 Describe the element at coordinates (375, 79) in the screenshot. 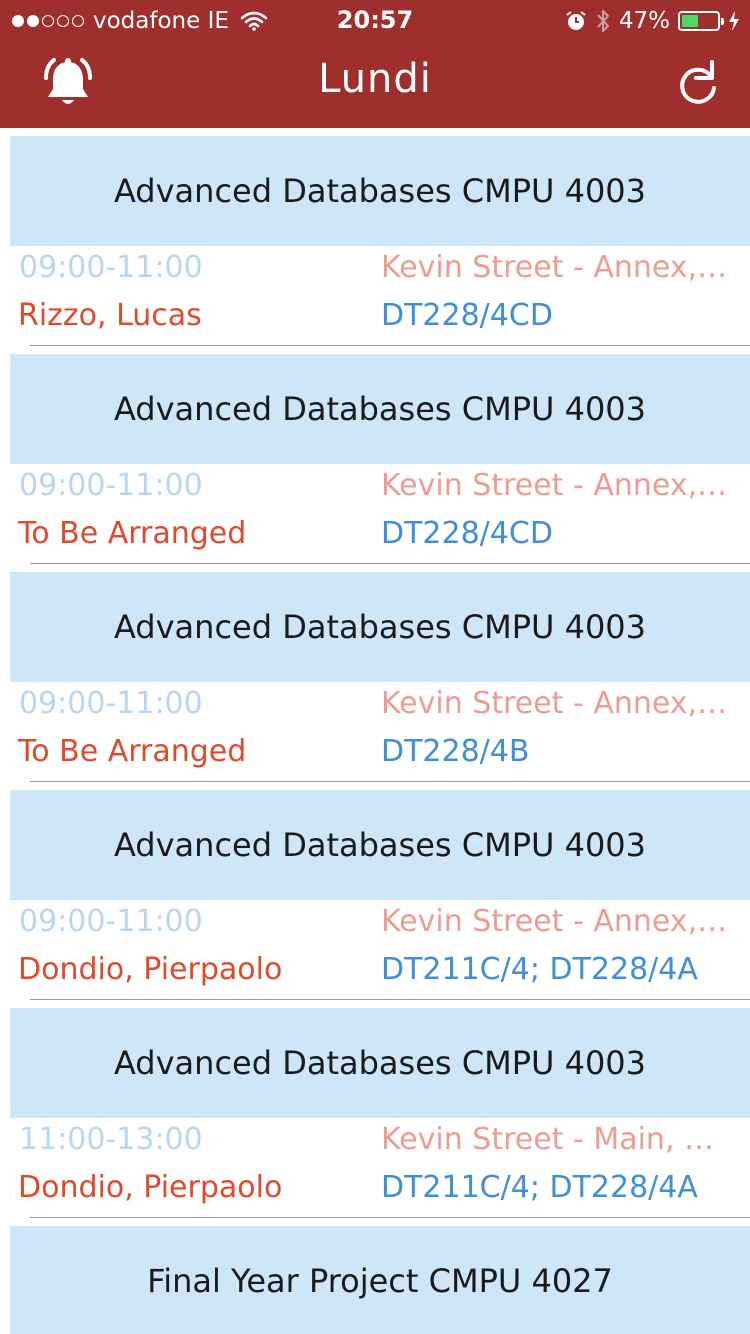

I see `page-title: Lundi` at that location.